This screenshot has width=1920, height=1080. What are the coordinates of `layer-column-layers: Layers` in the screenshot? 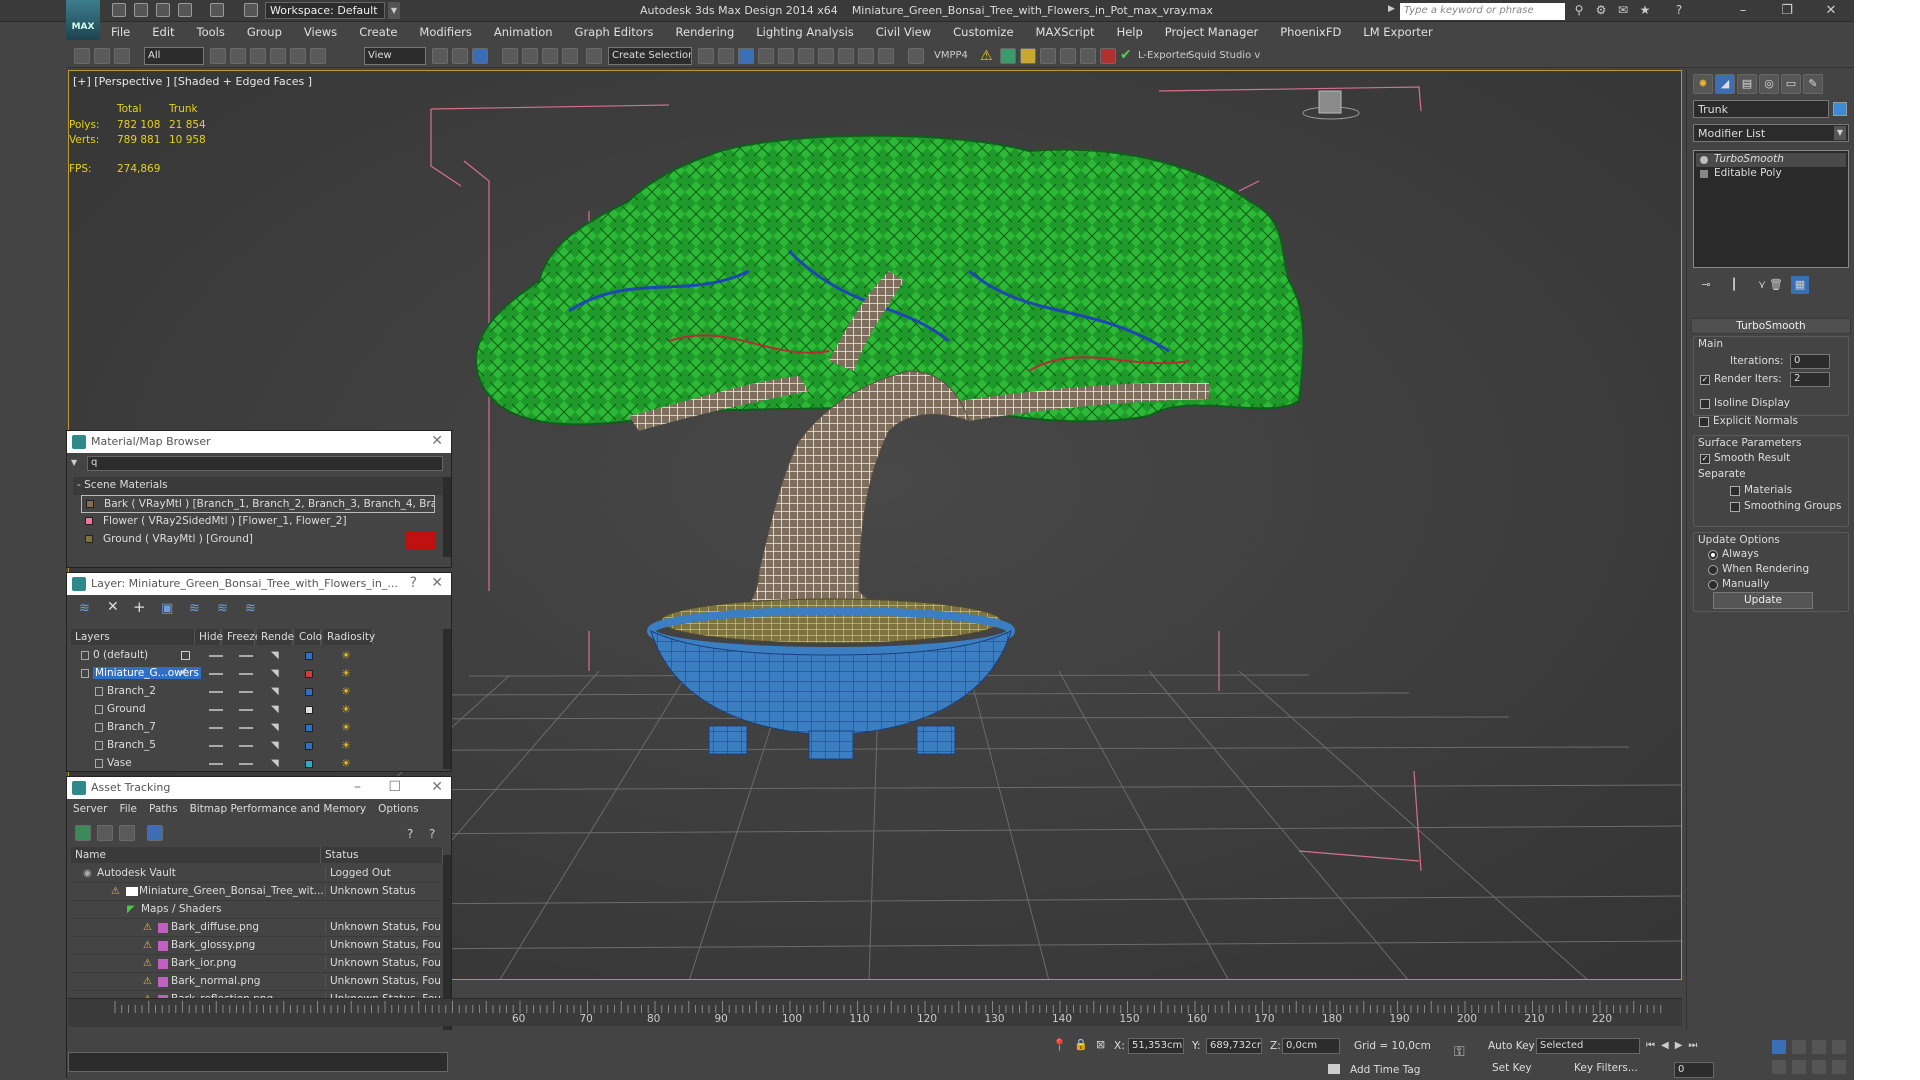 It's located at (133, 637).